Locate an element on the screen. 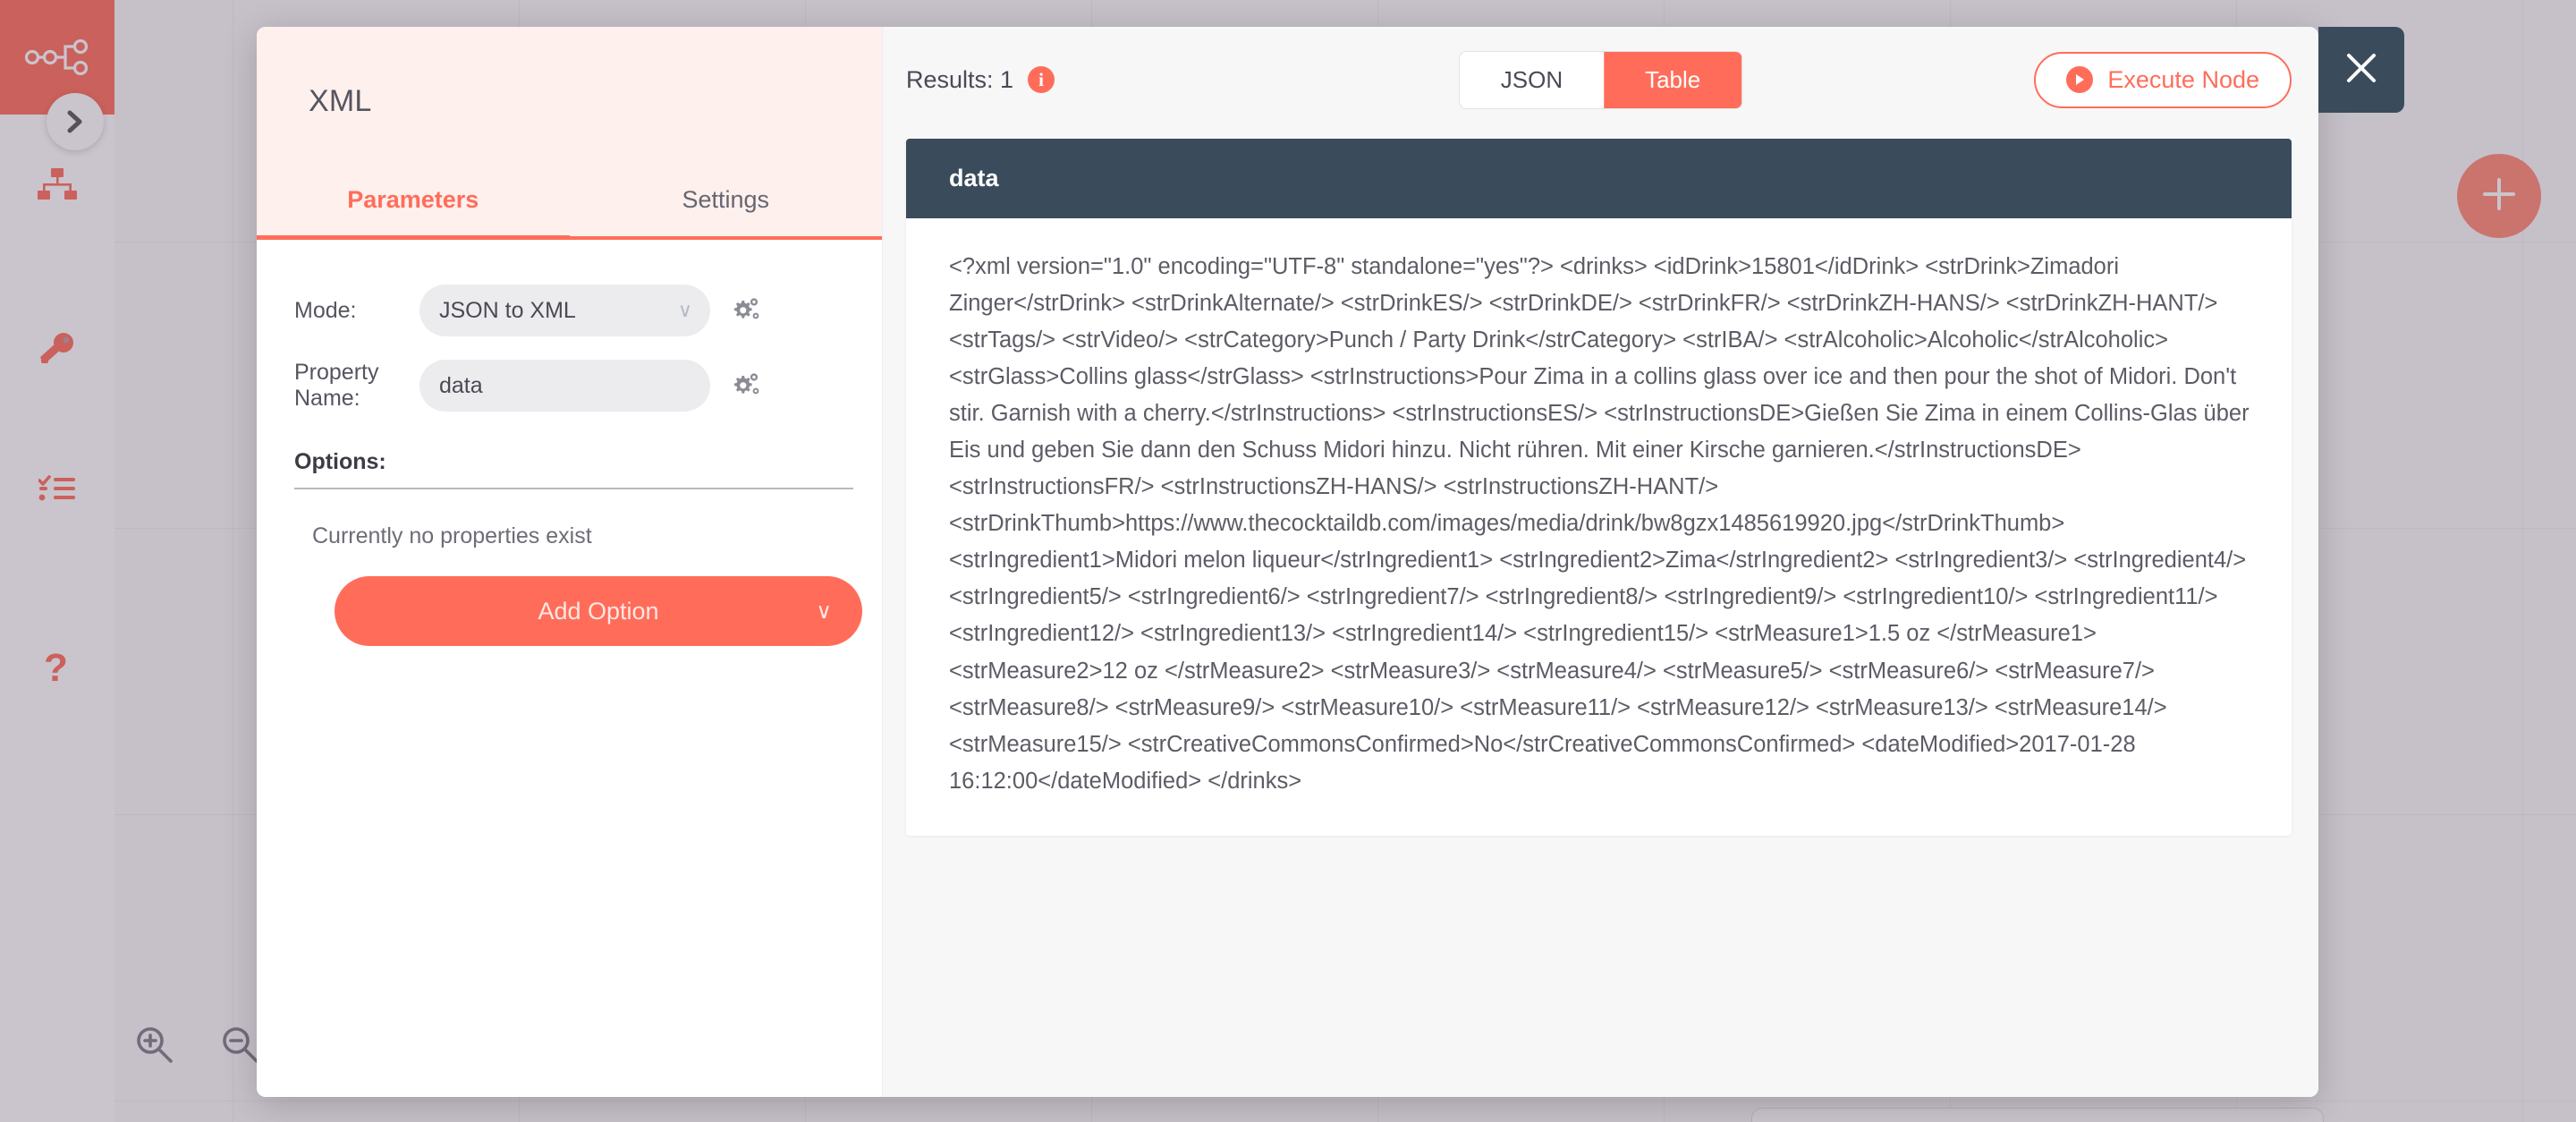 The image size is (2576, 1122). view-mode-json: JSON is located at coordinates (1532, 79).